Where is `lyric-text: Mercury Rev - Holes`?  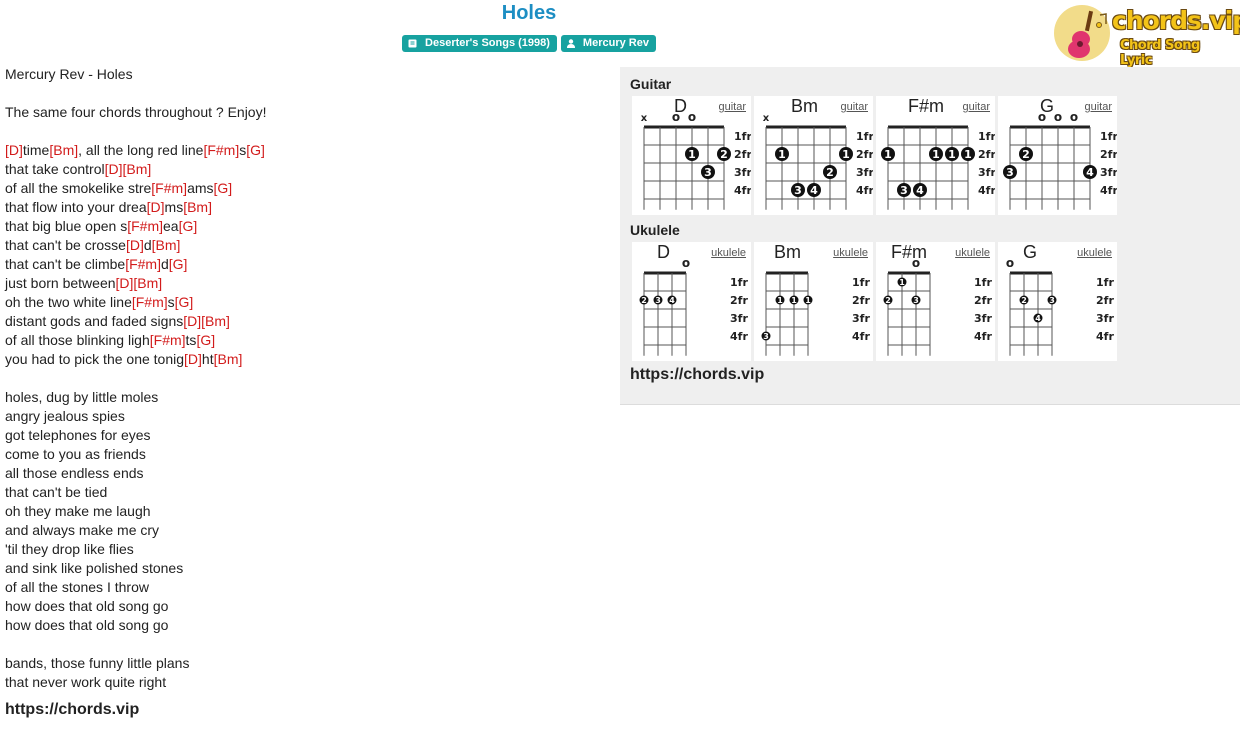 lyric-text: Mercury Rev - Holes is located at coordinates (69, 74).